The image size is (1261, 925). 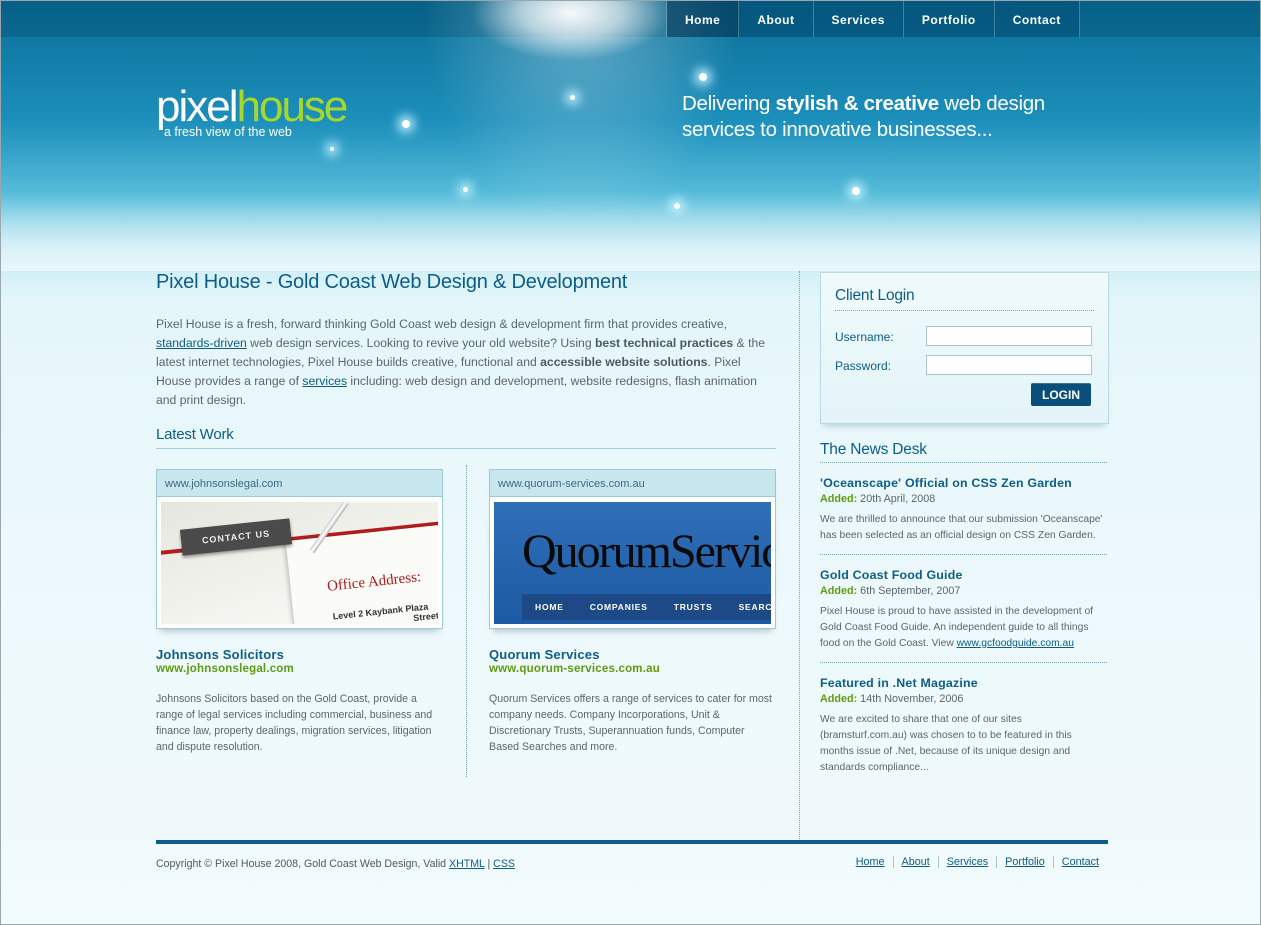 I want to click on footer-nav-home: Home, so click(x=870, y=862).